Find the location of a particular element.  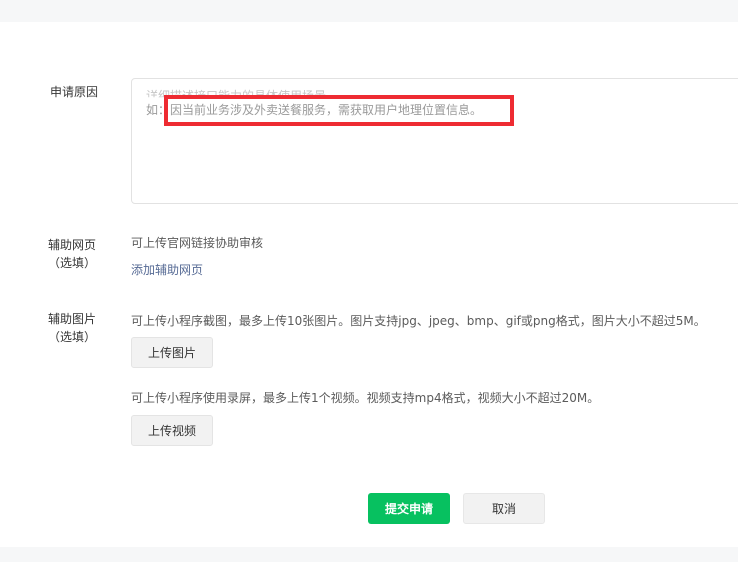

support-image-label-text: 辅助图片 is located at coordinates (72, 319).